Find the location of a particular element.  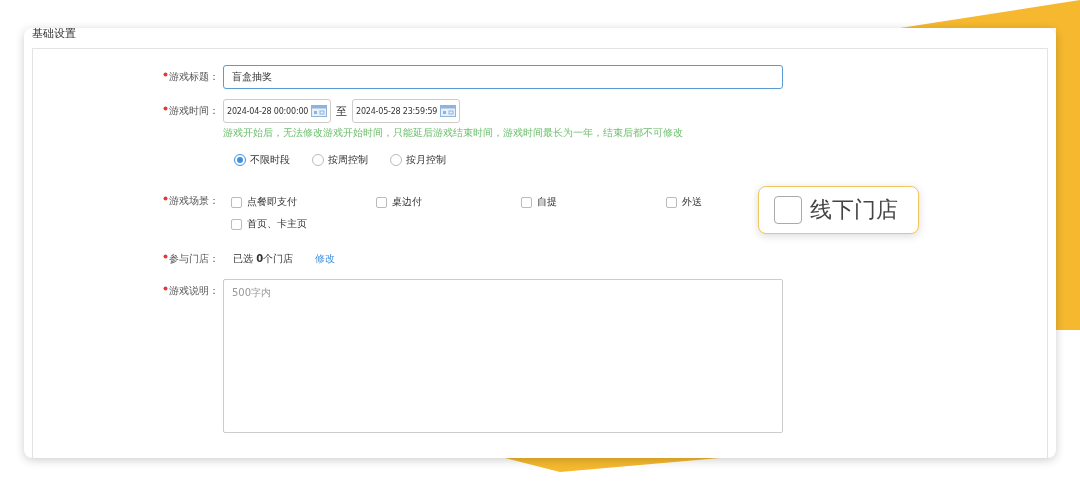

checkbox-label: 桌边付 is located at coordinates (407, 202).